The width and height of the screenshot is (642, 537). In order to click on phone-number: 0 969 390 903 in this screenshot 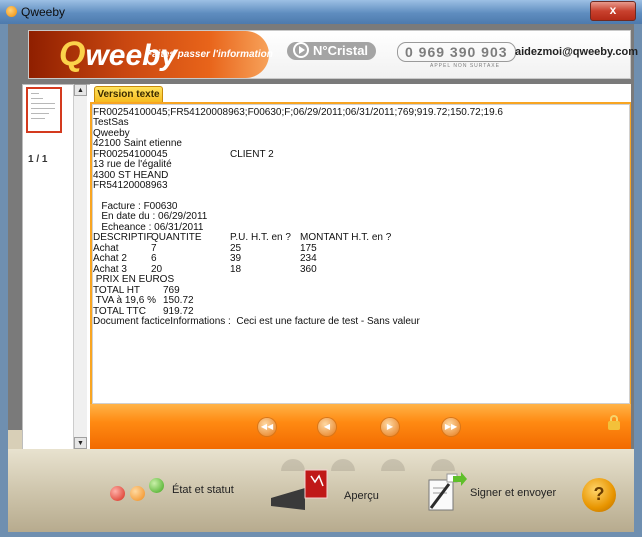, I will do `click(456, 52)`.